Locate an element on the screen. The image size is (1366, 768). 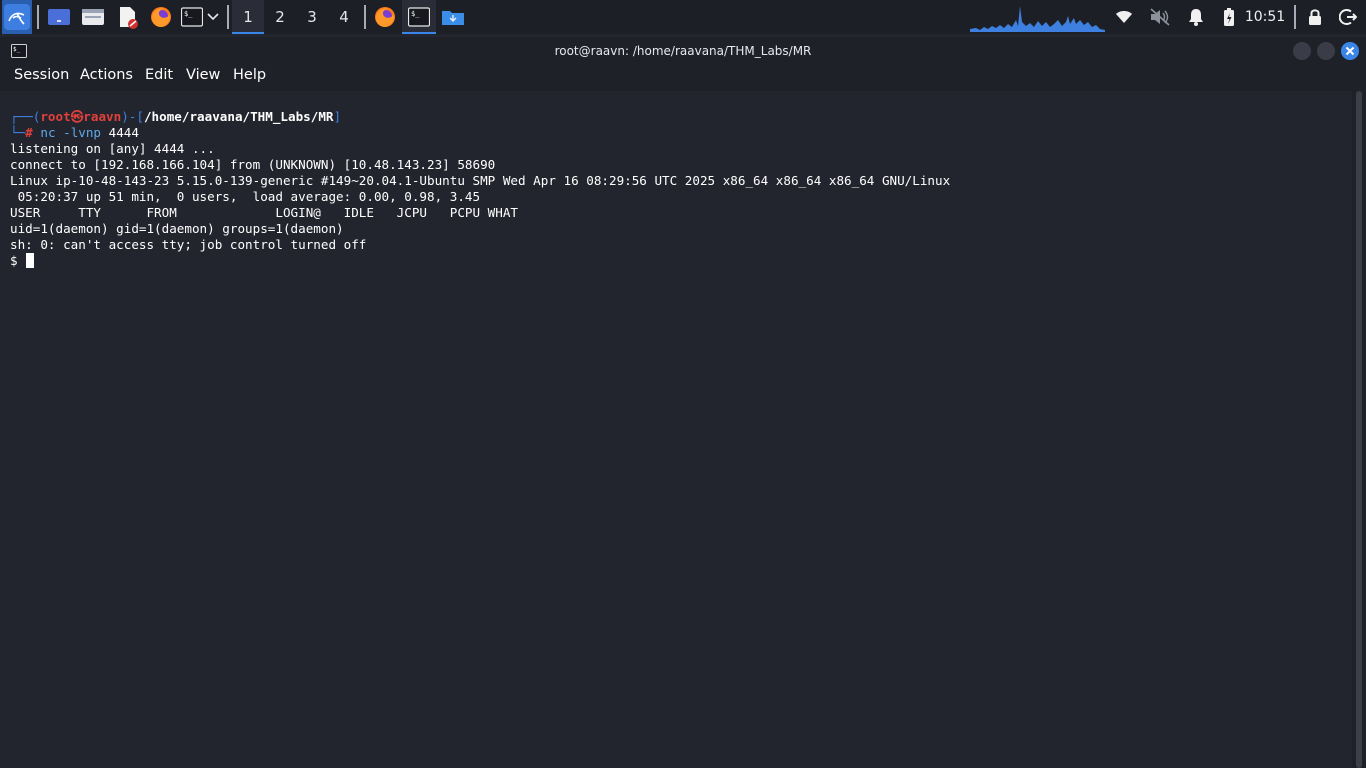
network-activity-graph is located at coordinates (1037, 17).